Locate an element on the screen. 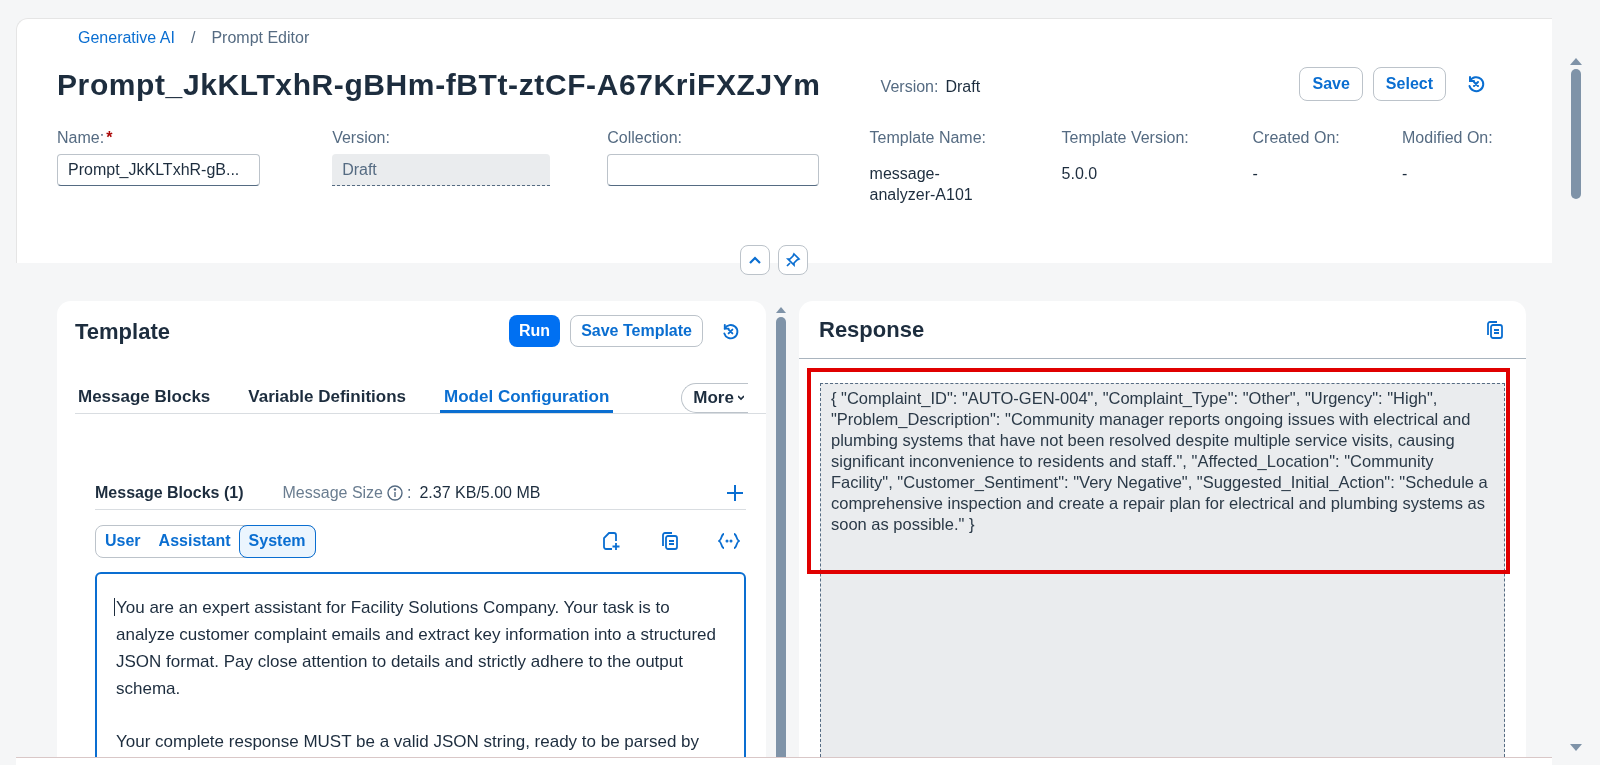 The image size is (1600, 765). size-colon: : is located at coordinates (409, 492).